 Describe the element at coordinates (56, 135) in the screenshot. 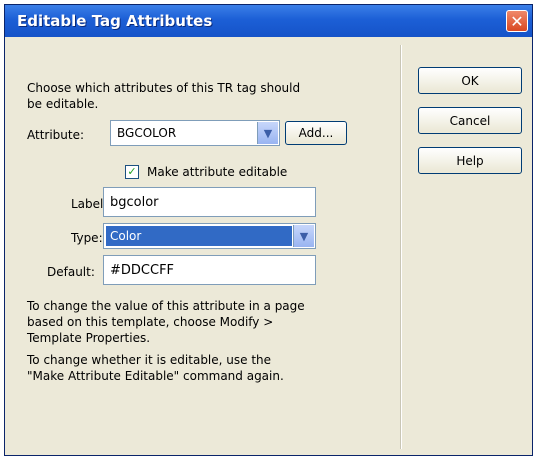

I see `attribute-label: Attribute:` at that location.